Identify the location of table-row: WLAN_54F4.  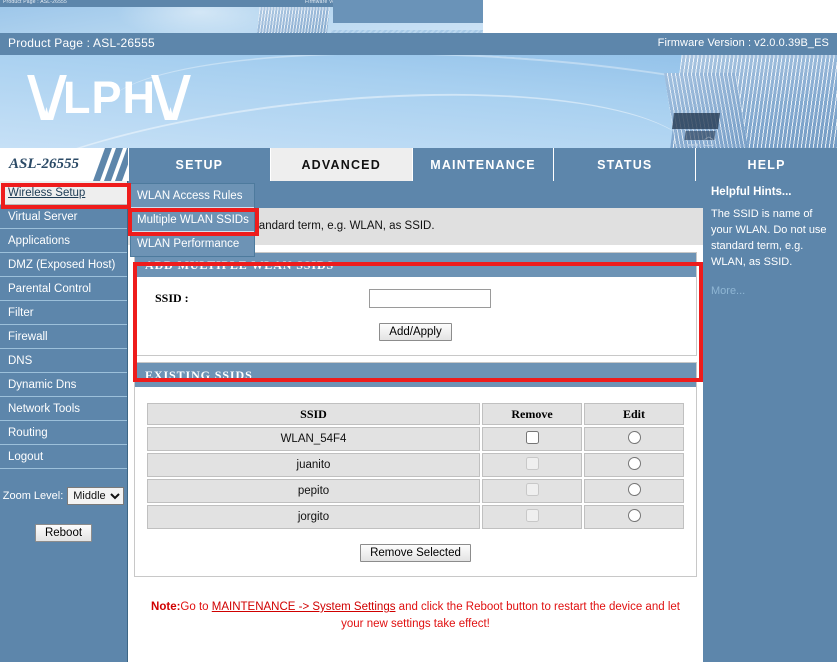
(415, 439).